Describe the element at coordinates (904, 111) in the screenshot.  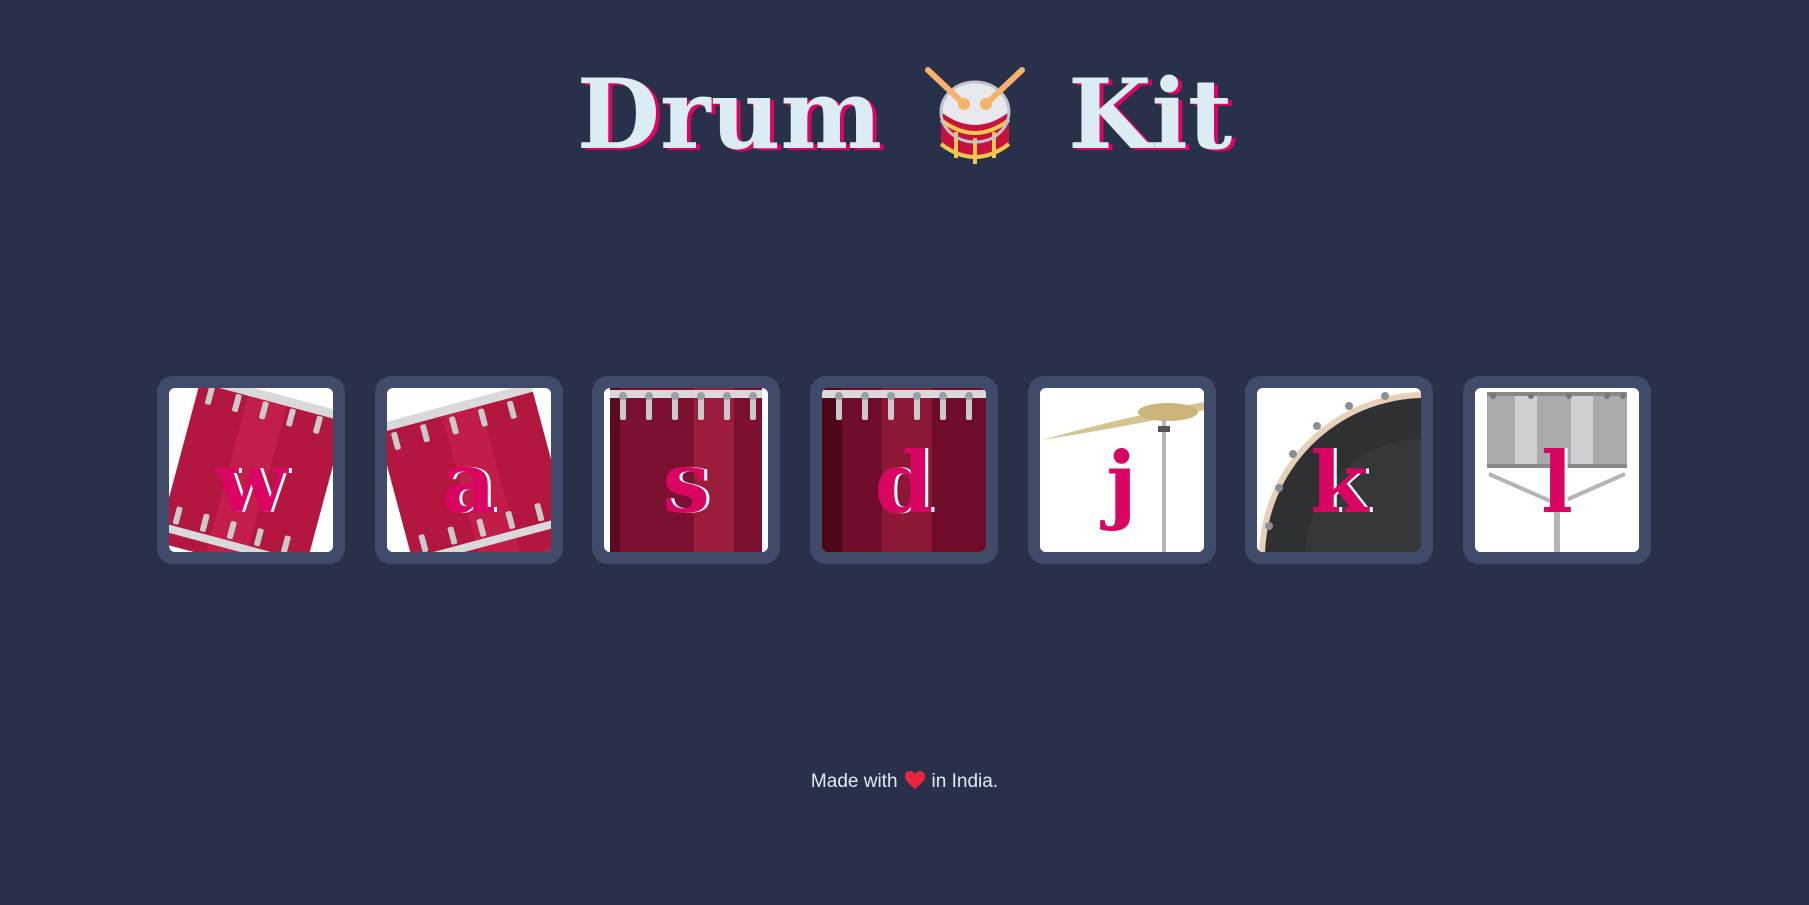
I see `page-title: Drum Kit` at that location.